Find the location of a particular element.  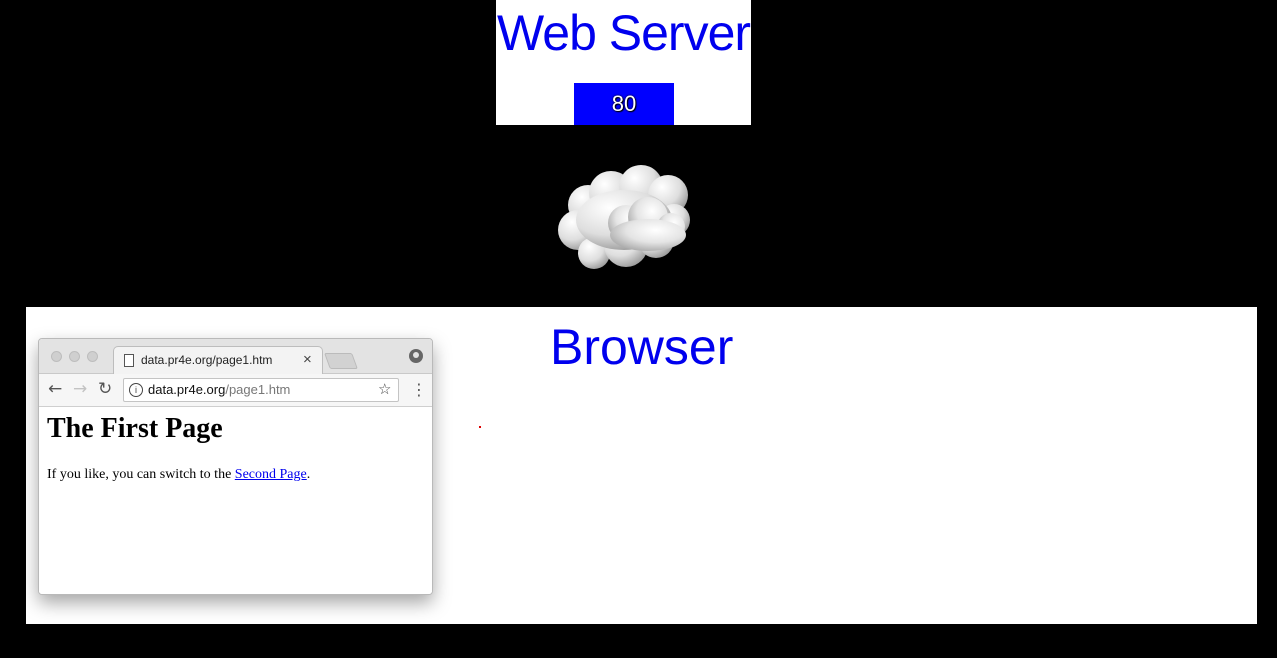

info-icon: i is located at coordinates (136, 390).